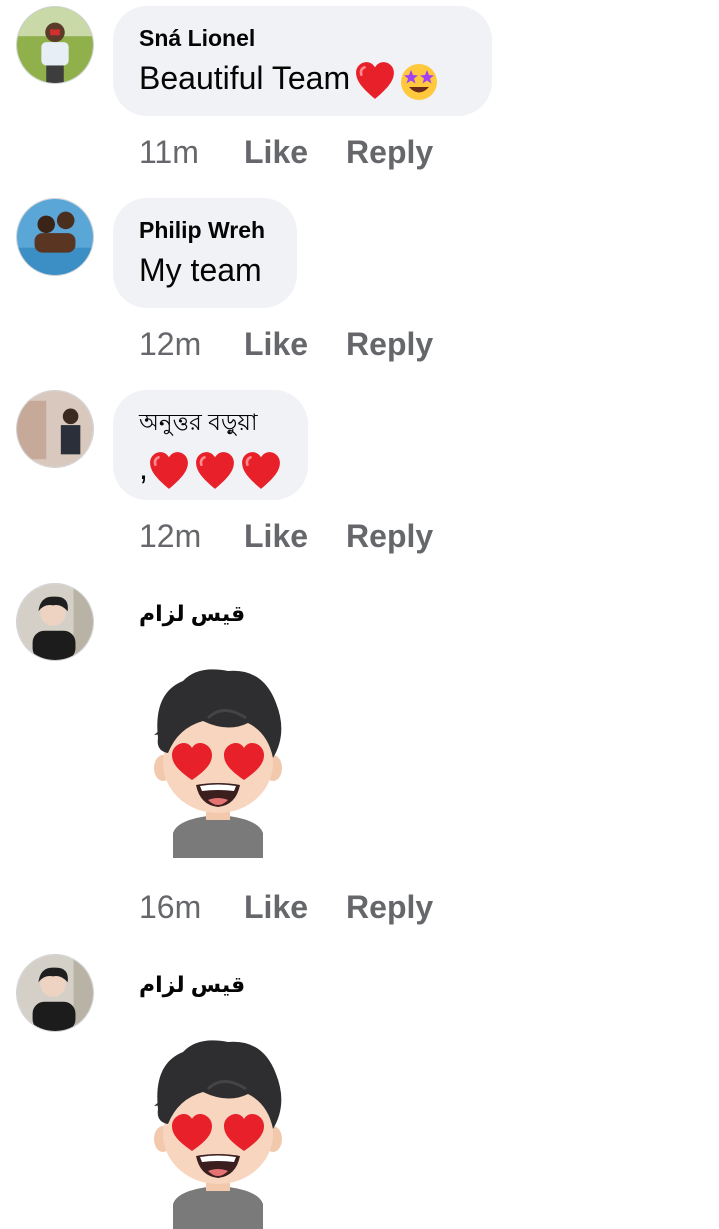 The image size is (719, 1229). I want to click on comment-actions: 11m Like Reply, so click(305, 152).